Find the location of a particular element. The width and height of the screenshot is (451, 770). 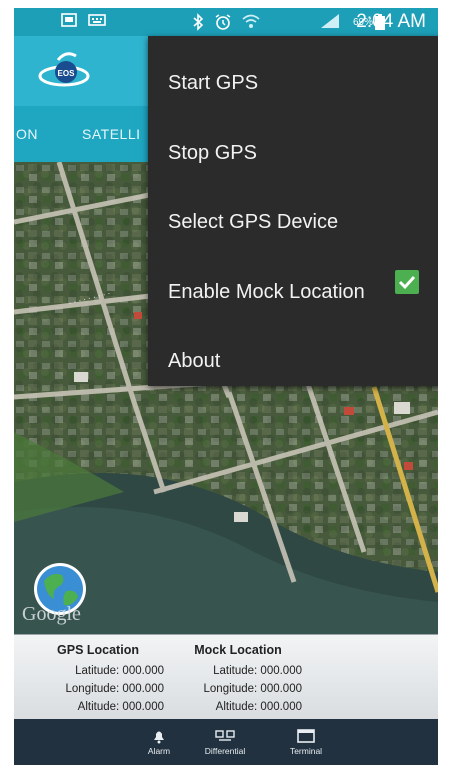

nav-differential: Differential is located at coordinates (225, 742).